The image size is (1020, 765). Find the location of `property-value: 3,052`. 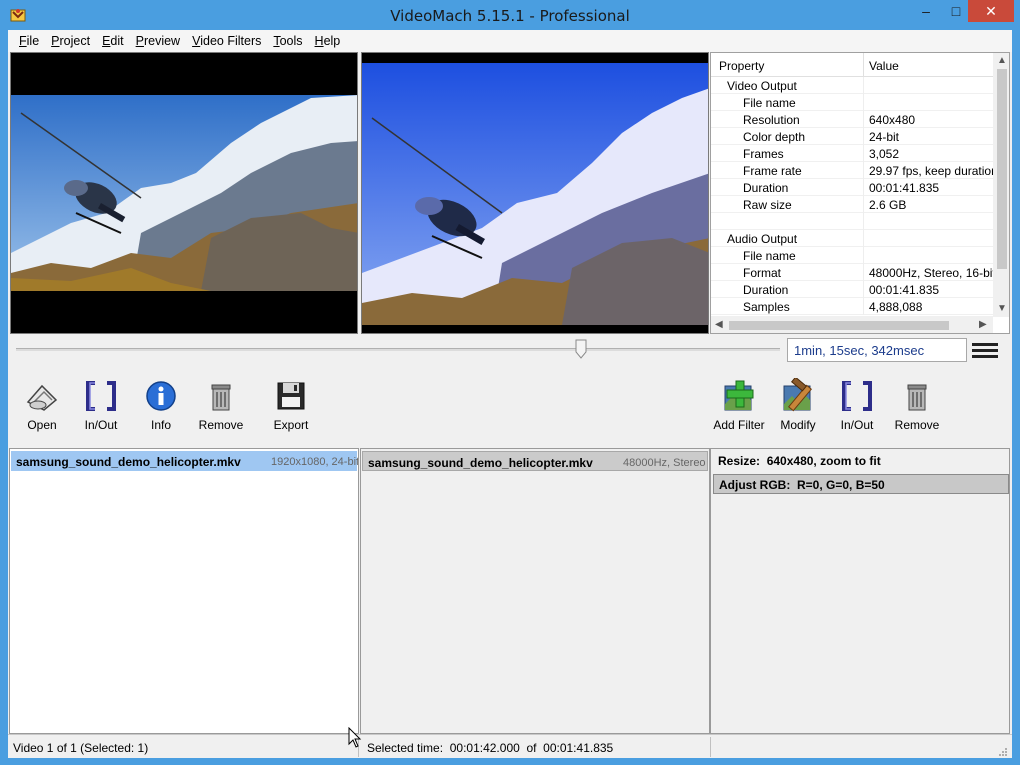

property-value: 3,052 is located at coordinates (884, 154).